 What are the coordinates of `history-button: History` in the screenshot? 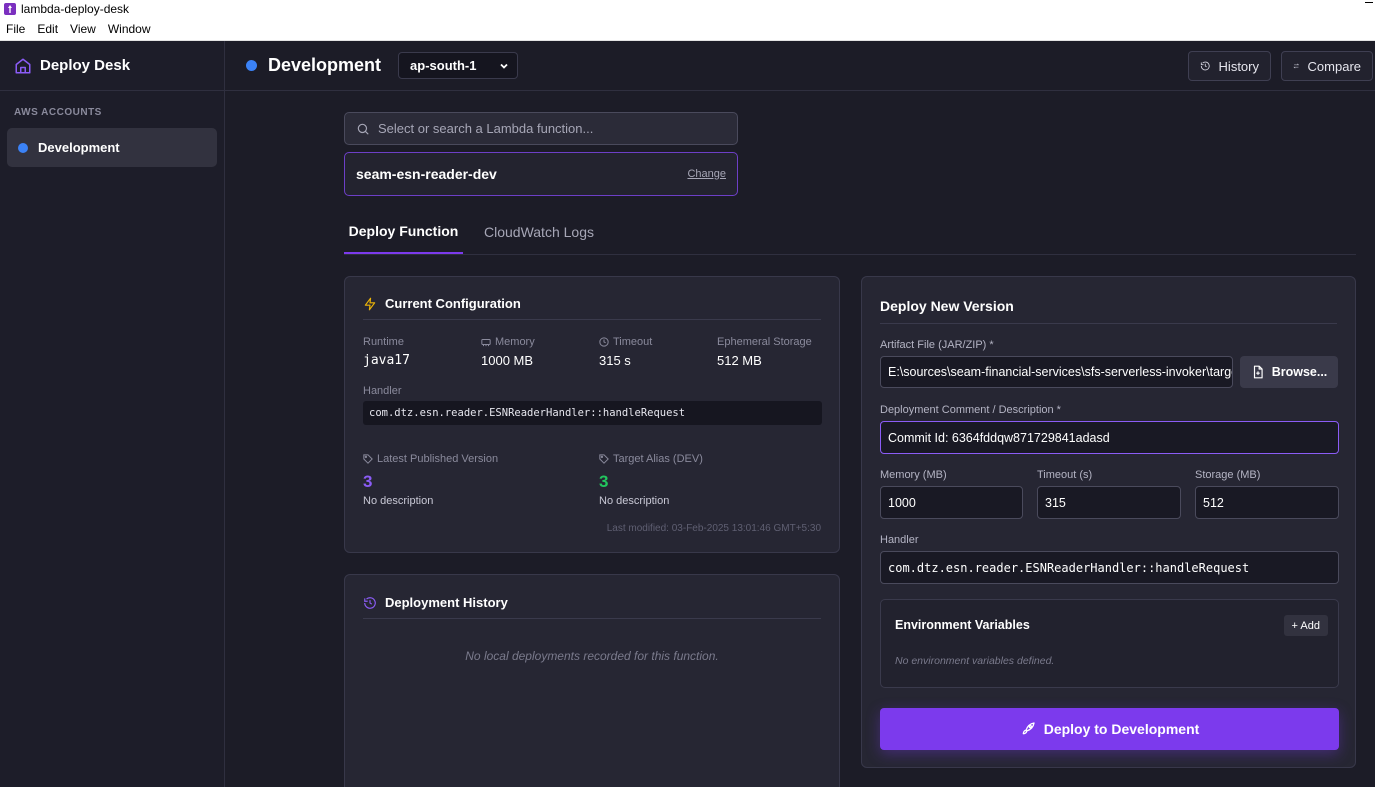 It's located at (1229, 66).